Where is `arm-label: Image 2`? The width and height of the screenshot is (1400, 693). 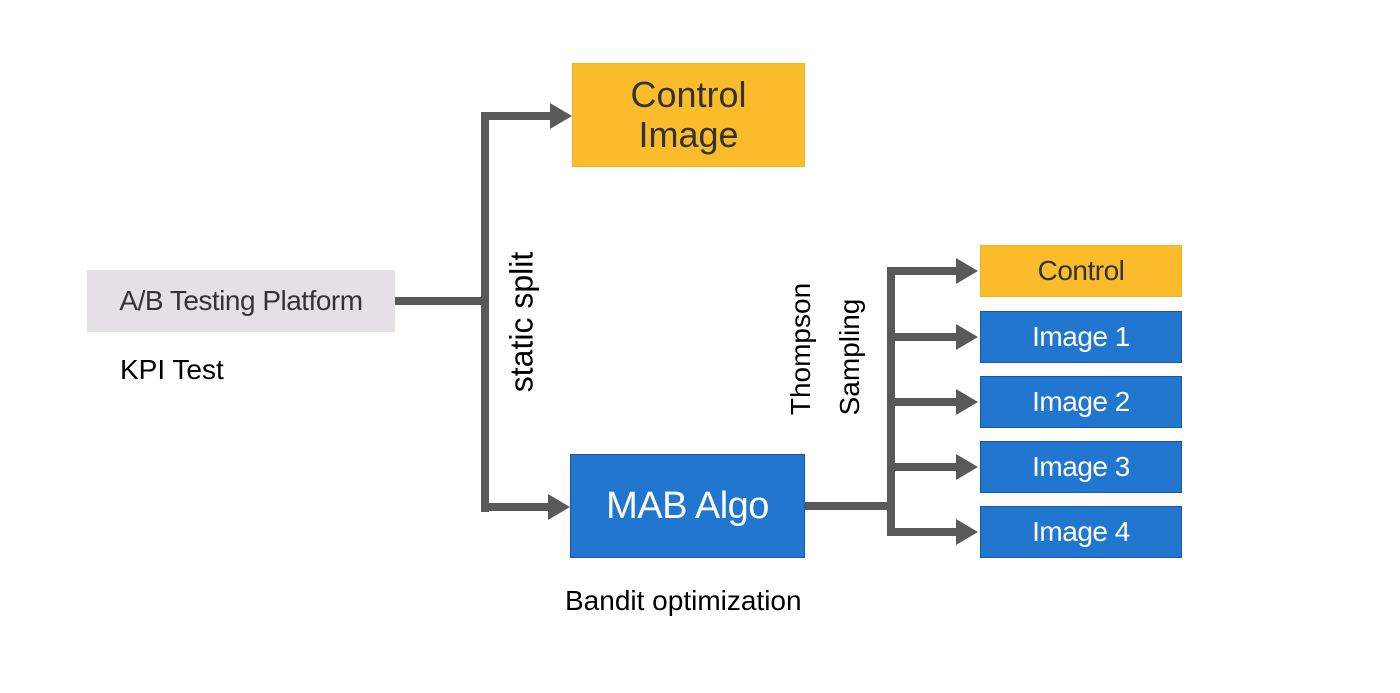 arm-label: Image 2 is located at coordinates (1081, 401).